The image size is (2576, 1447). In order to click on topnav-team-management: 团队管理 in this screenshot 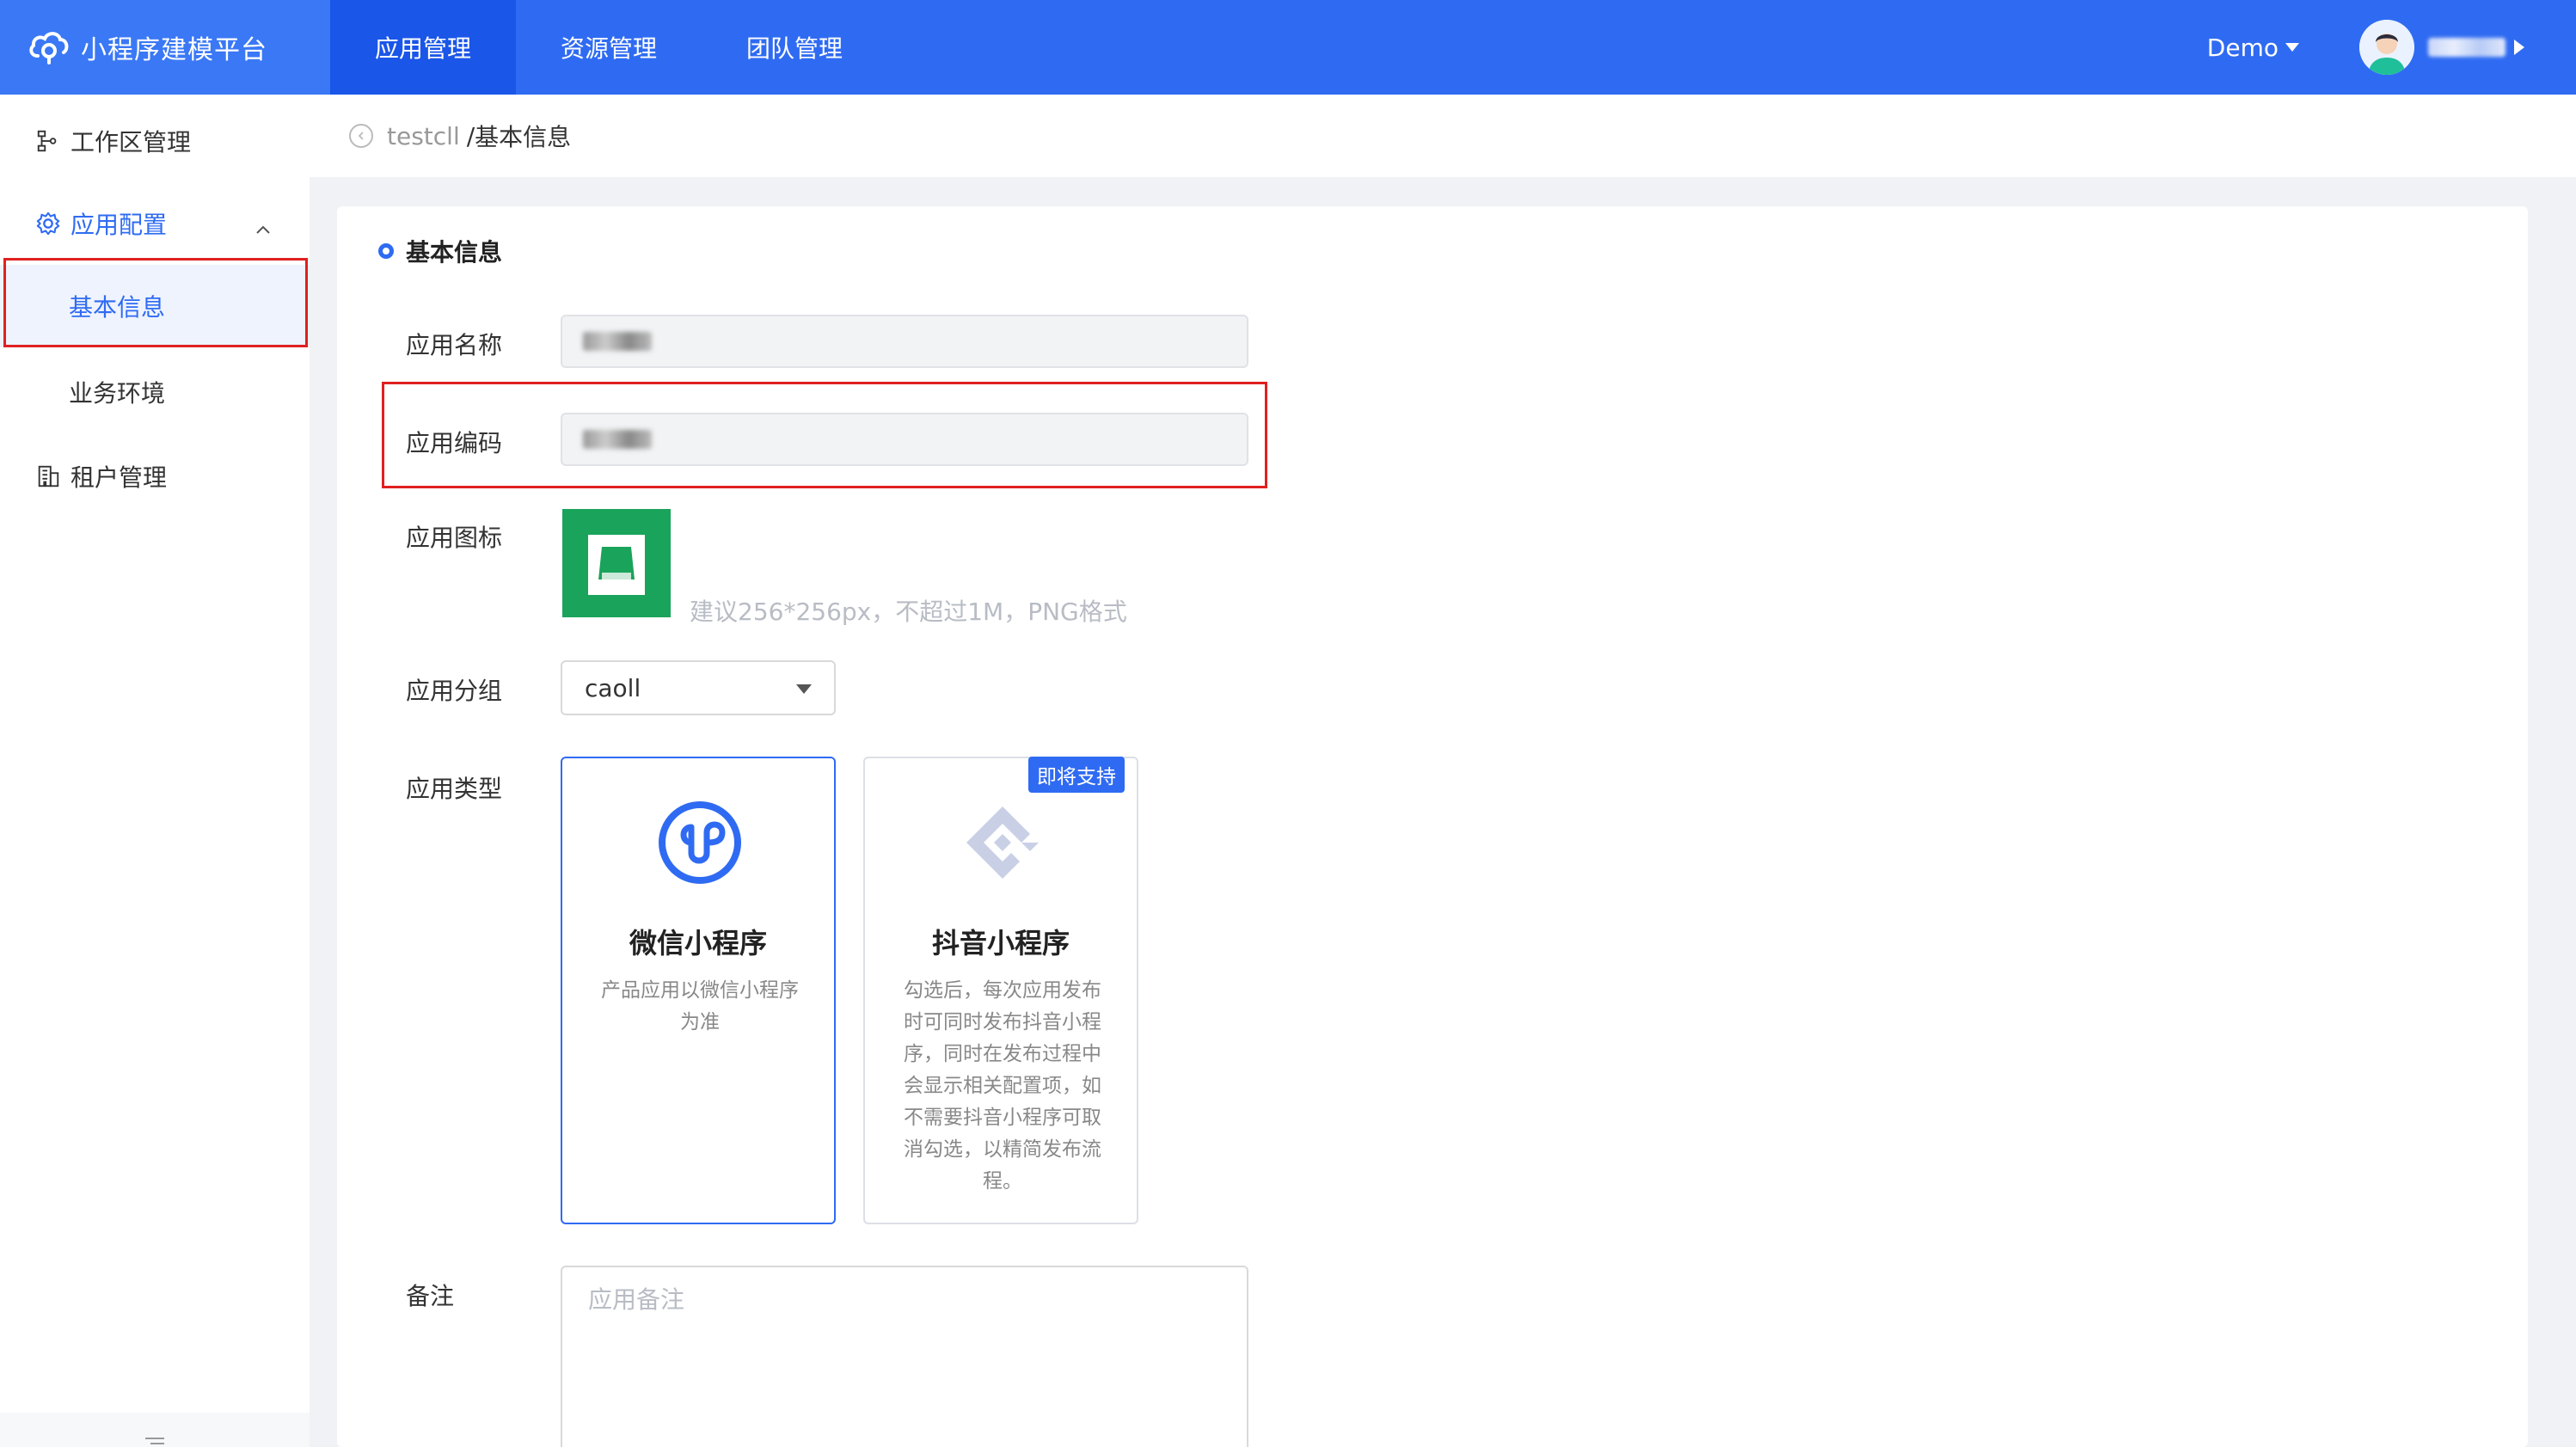, I will do `click(794, 47)`.